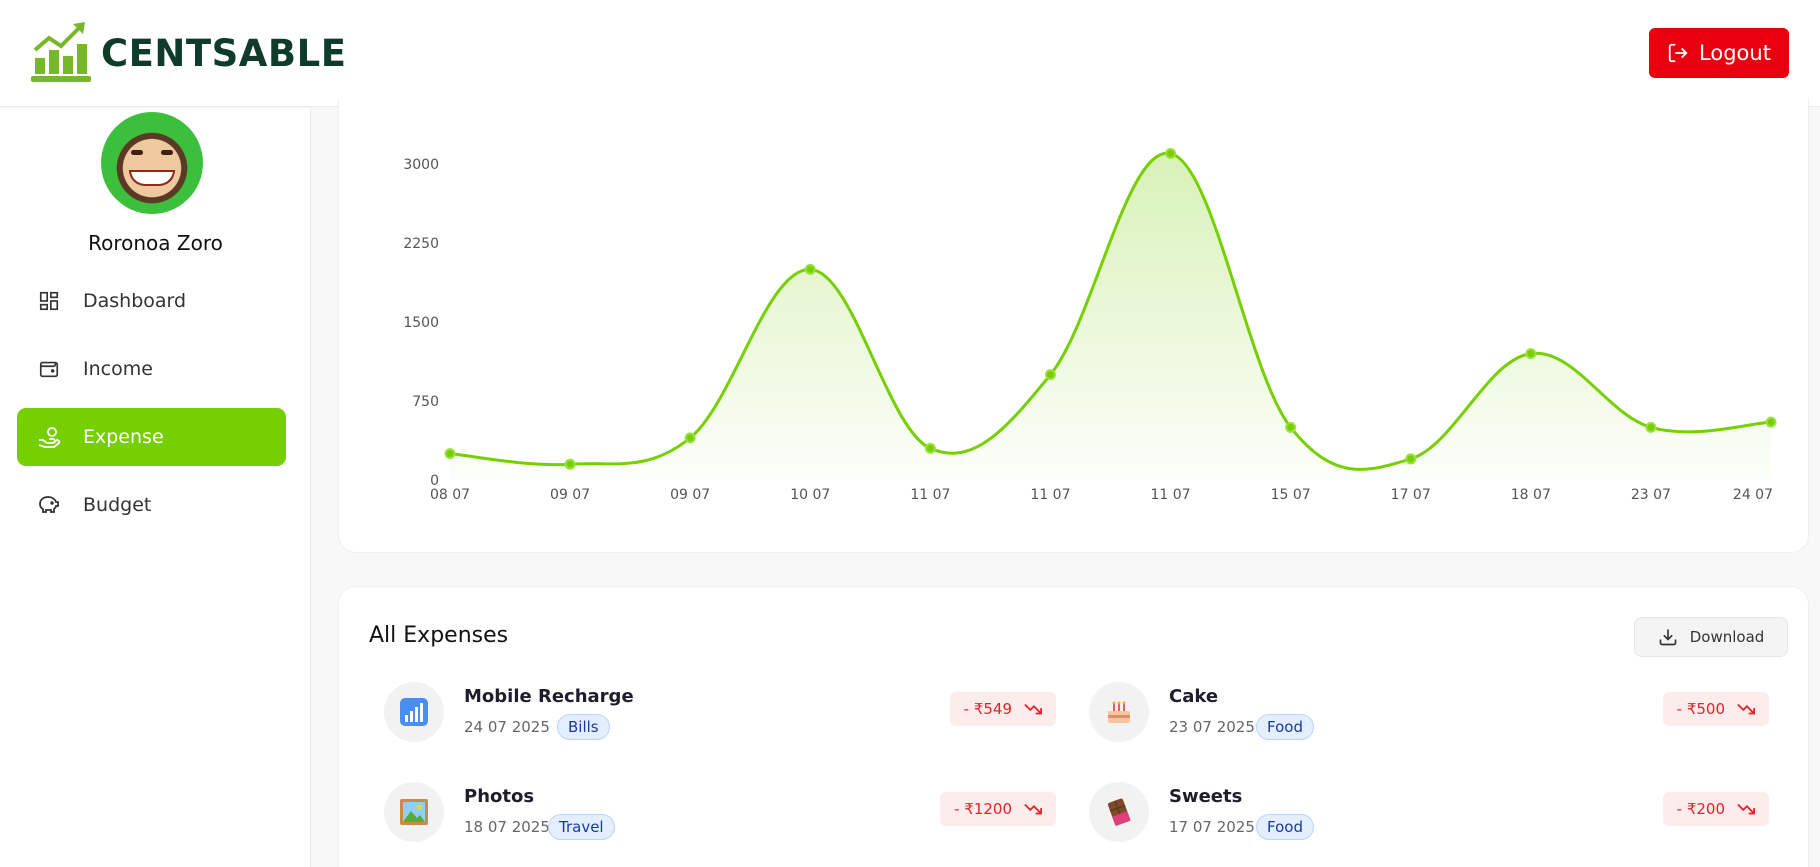  I want to click on download-button: Download, so click(1711, 637).